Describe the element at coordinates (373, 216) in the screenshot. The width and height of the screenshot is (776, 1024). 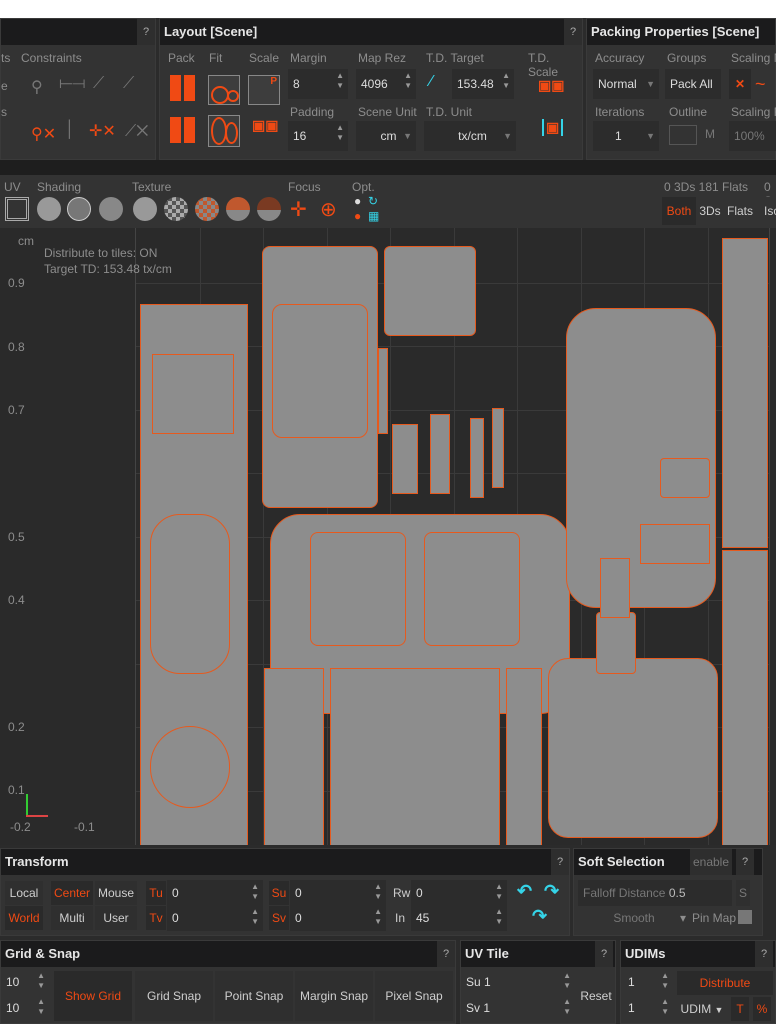
I see `opt-grid-icon: ▦` at that location.